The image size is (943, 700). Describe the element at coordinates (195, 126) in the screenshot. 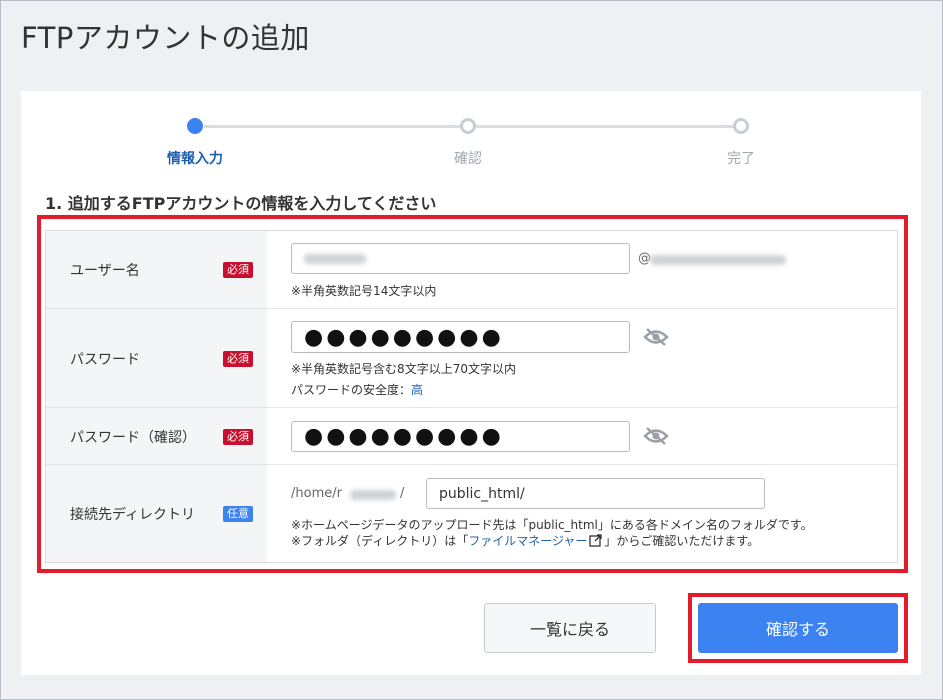

I see `step-dot-input` at that location.